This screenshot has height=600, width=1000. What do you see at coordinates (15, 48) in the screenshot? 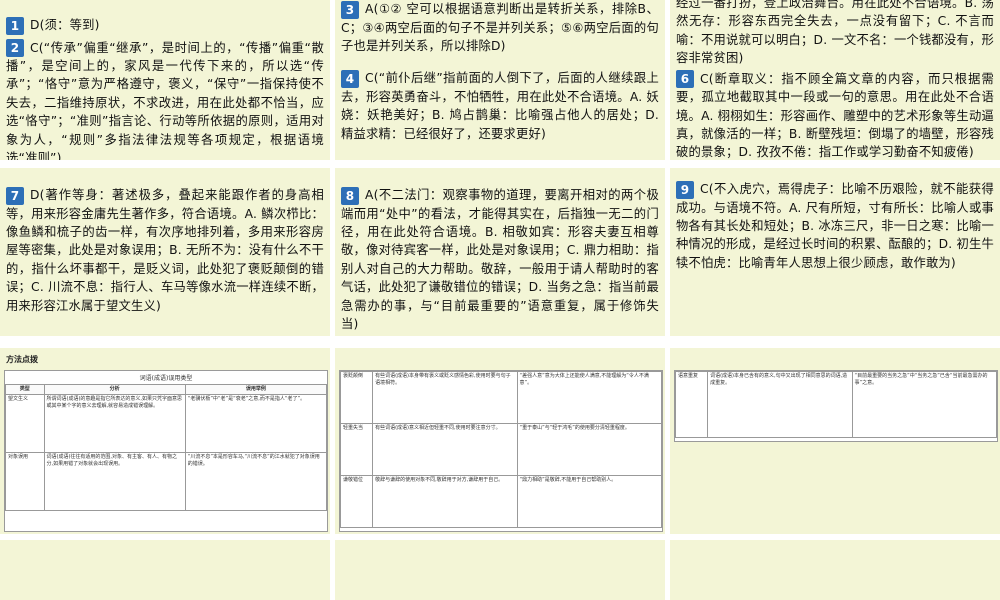
I see `number-badge: 2` at bounding box center [15, 48].